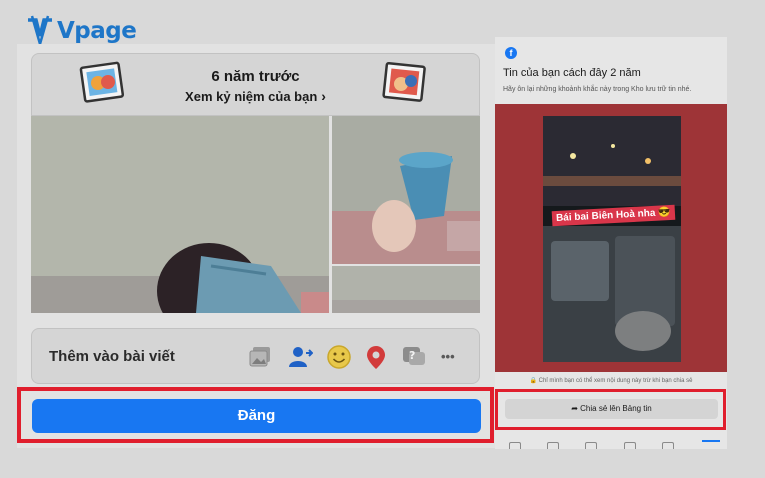  What do you see at coordinates (630, 445) in the screenshot?
I see `marketplace-tab-icon` at bounding box center [630, 445].